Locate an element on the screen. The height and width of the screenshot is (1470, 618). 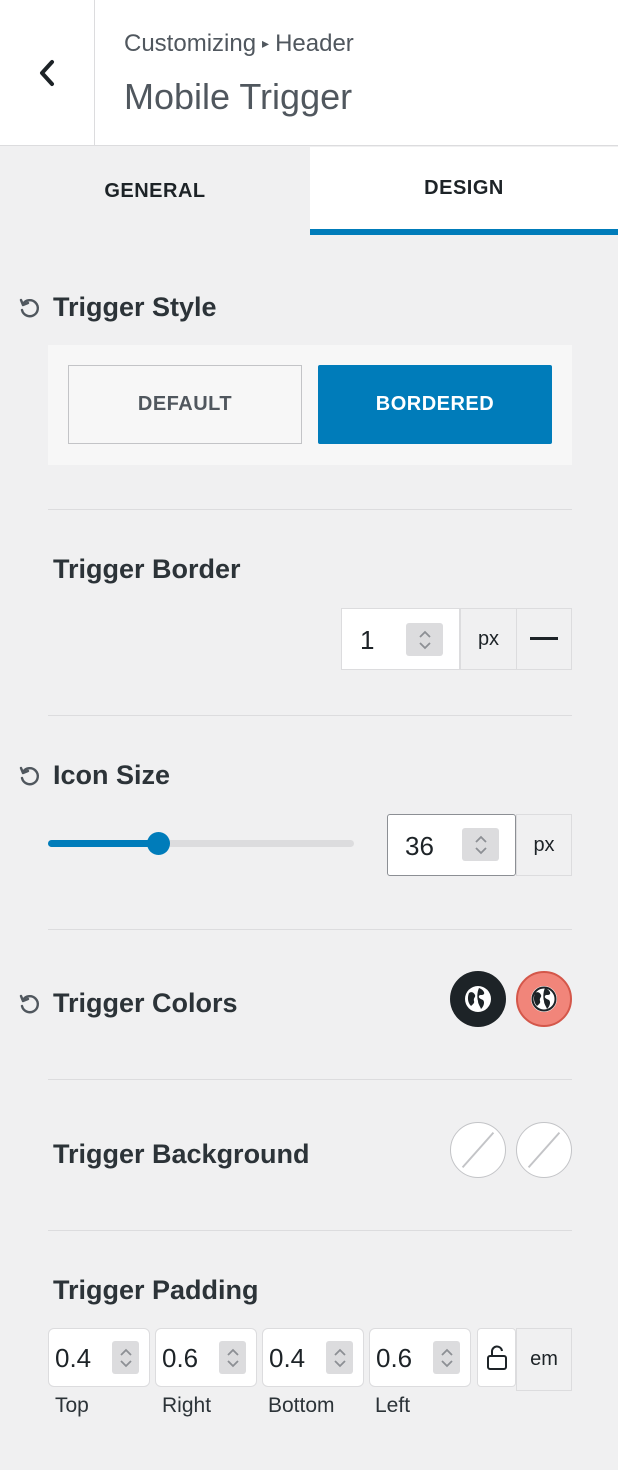
solid-line-icon is located at coordinates (544, 638).